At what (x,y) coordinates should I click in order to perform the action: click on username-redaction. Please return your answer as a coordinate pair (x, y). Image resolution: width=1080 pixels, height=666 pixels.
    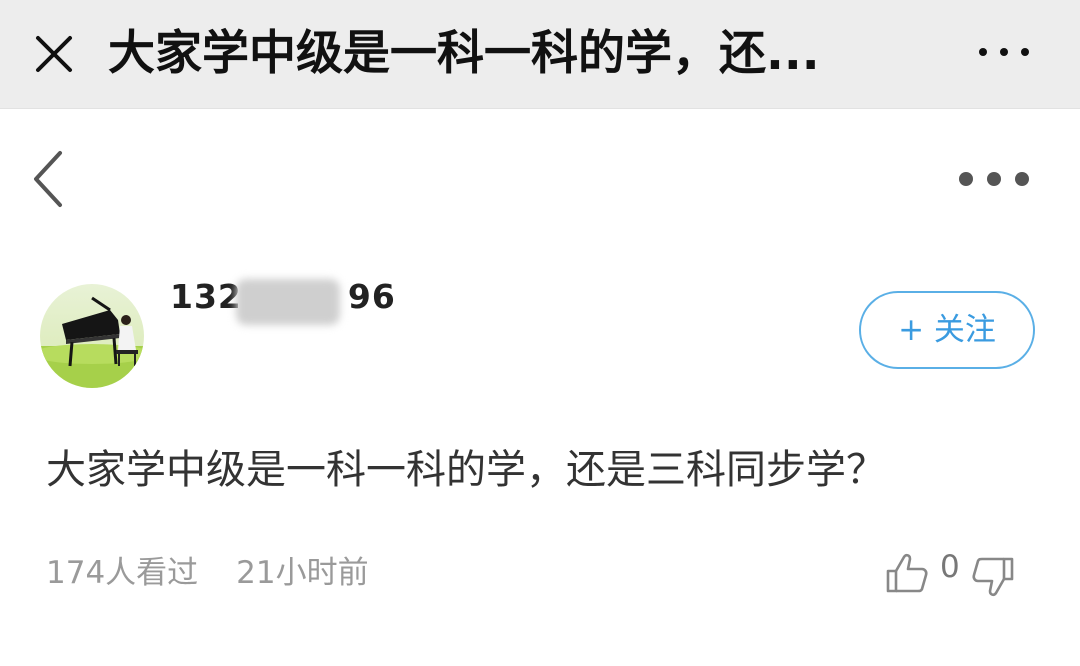
    Looking at the image, I should click on (288, 302).